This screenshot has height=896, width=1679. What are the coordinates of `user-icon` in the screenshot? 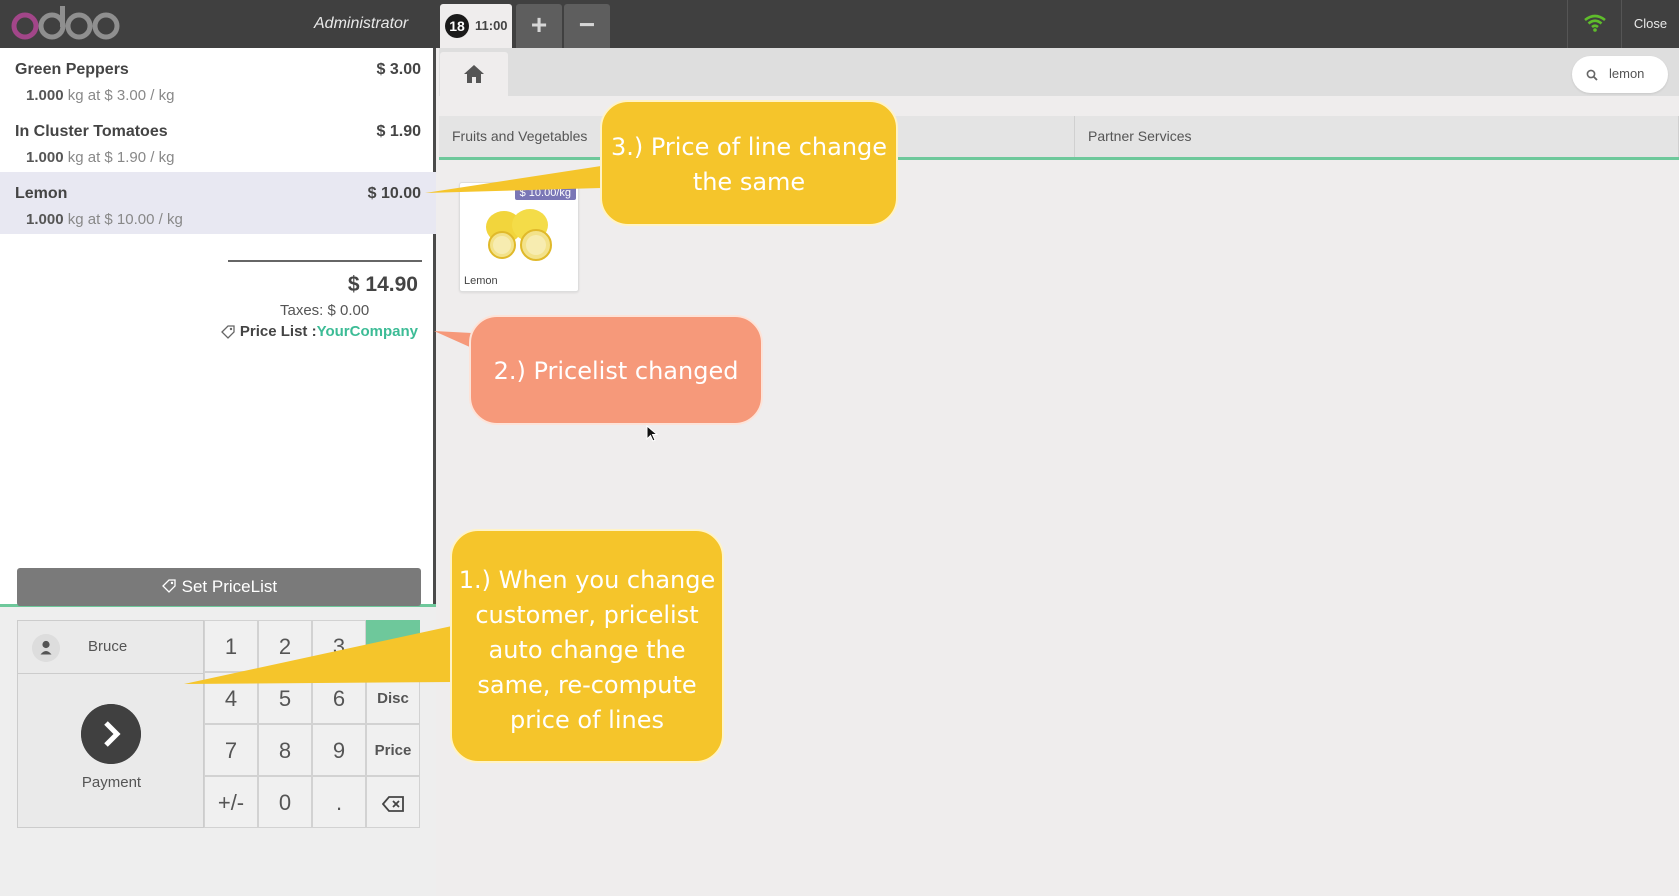 It's located at (46, 648).